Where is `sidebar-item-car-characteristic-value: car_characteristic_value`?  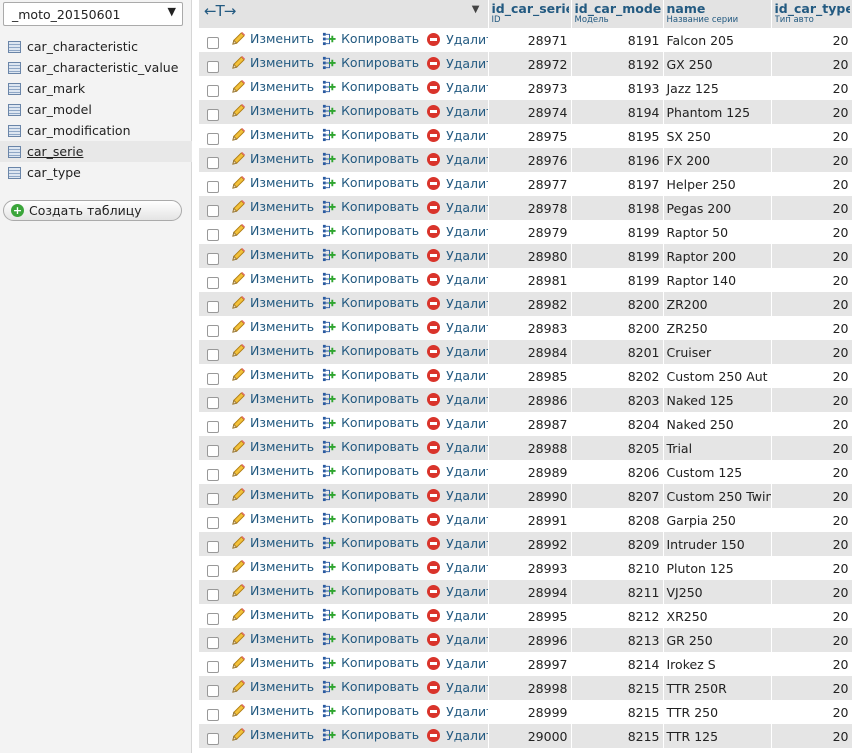
sidebar-item-car-characteristic-value: car_characteristic_value is located at coordinates (96, 67).